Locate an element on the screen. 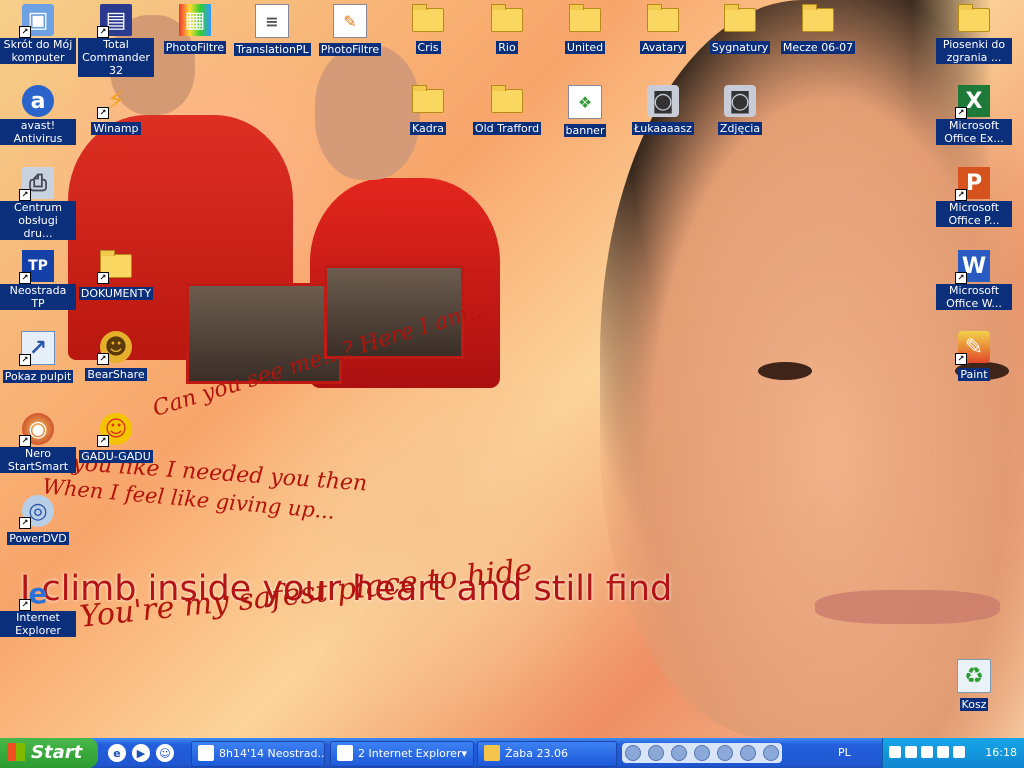  taskbar-button-label: Żaba 23.06 is located at coordinates (536, 753).